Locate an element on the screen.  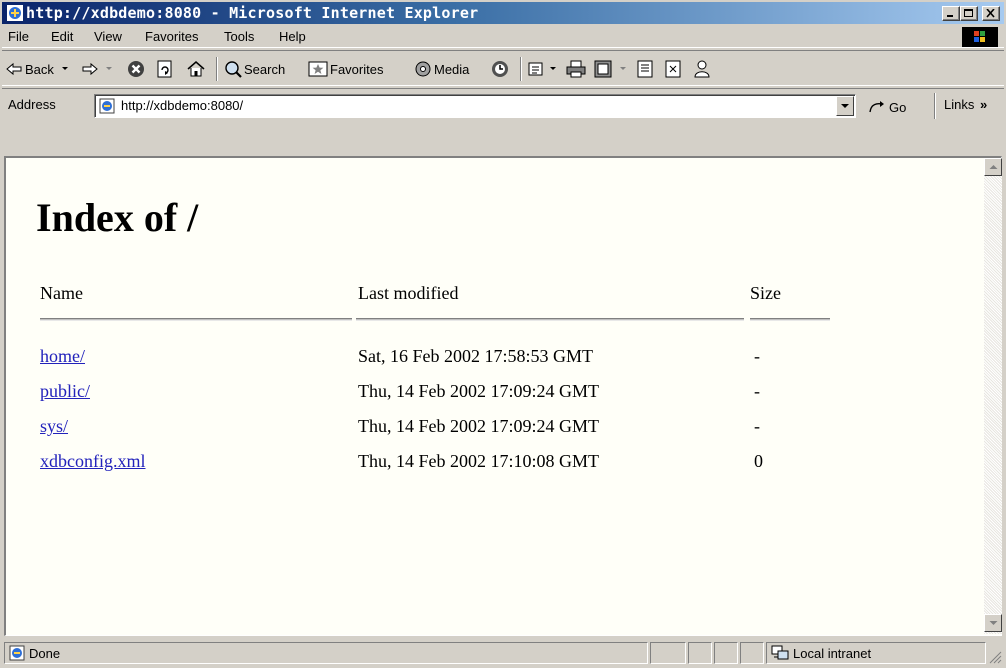
status-bar: Done Local intranet is located at coordinates (503, 653).